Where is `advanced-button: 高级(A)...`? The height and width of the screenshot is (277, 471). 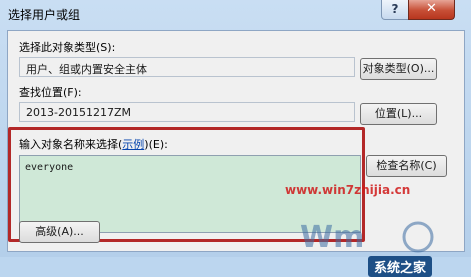 advanced-button: 高级(A)... is located at coordinates (59, 232).